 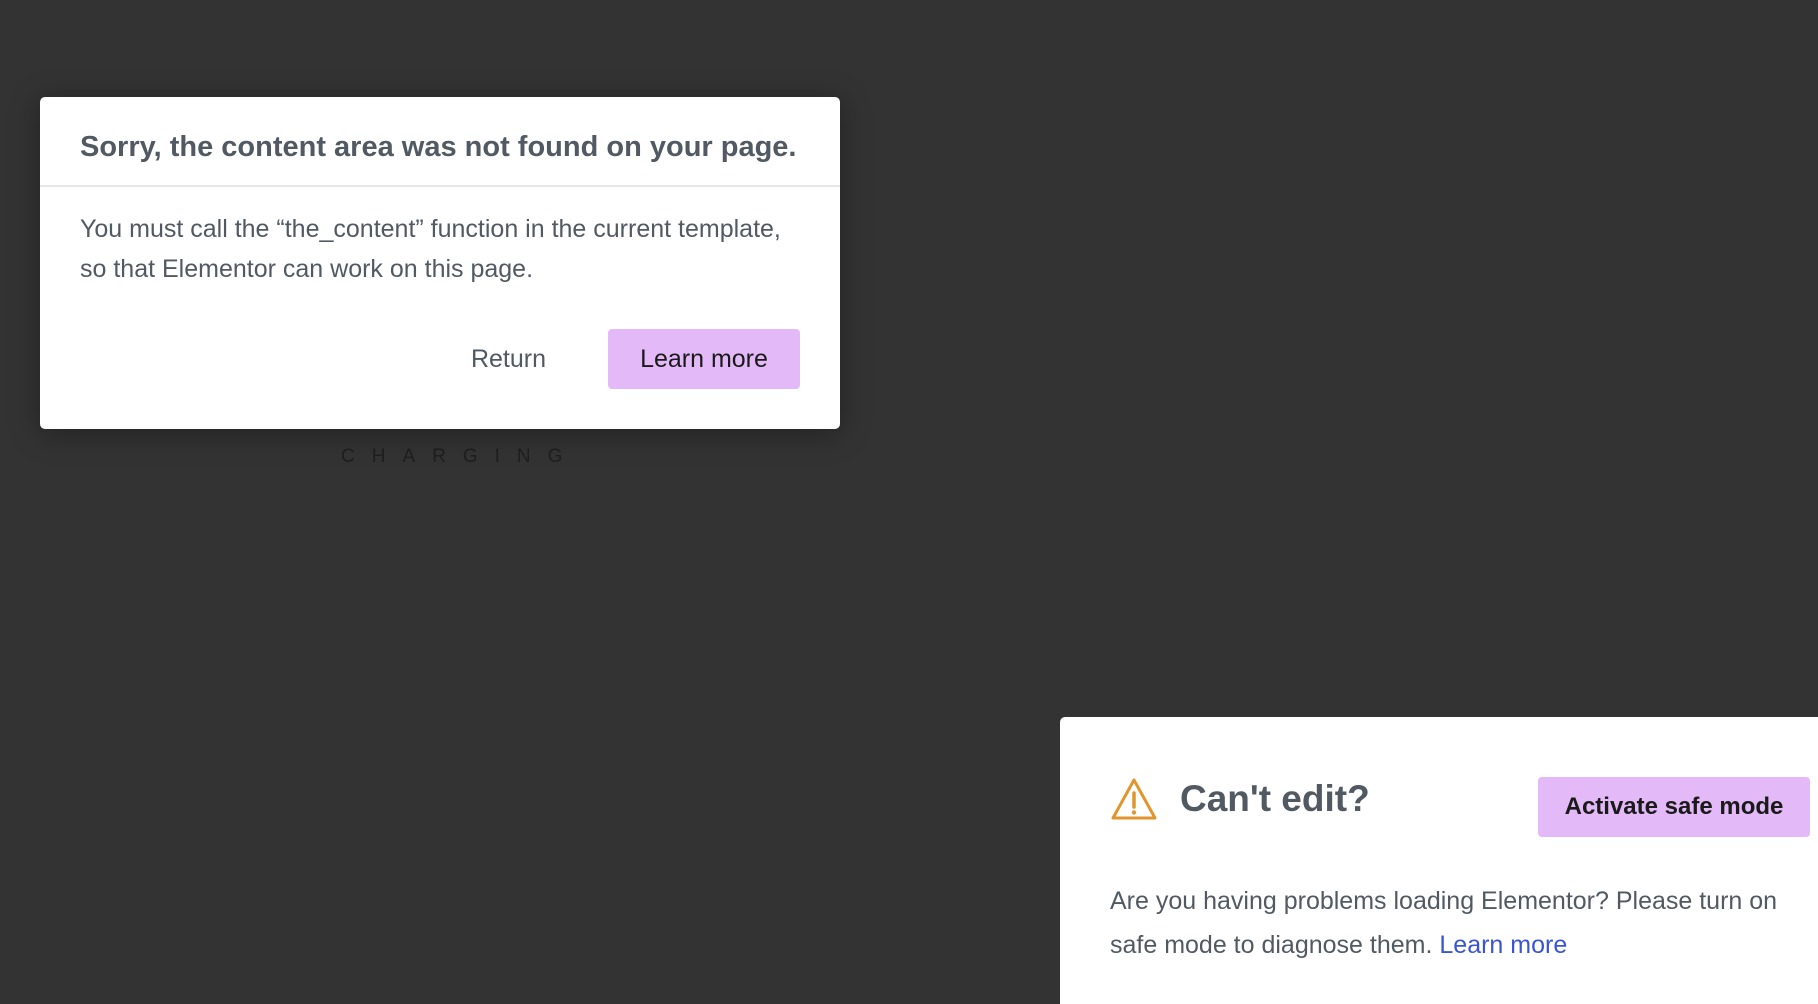 What do you see at coordinates (1674, 807) in the screenshot?
I see `activate-safe-mode-button: Activate safe mode` at bounding box center [1674, 807].